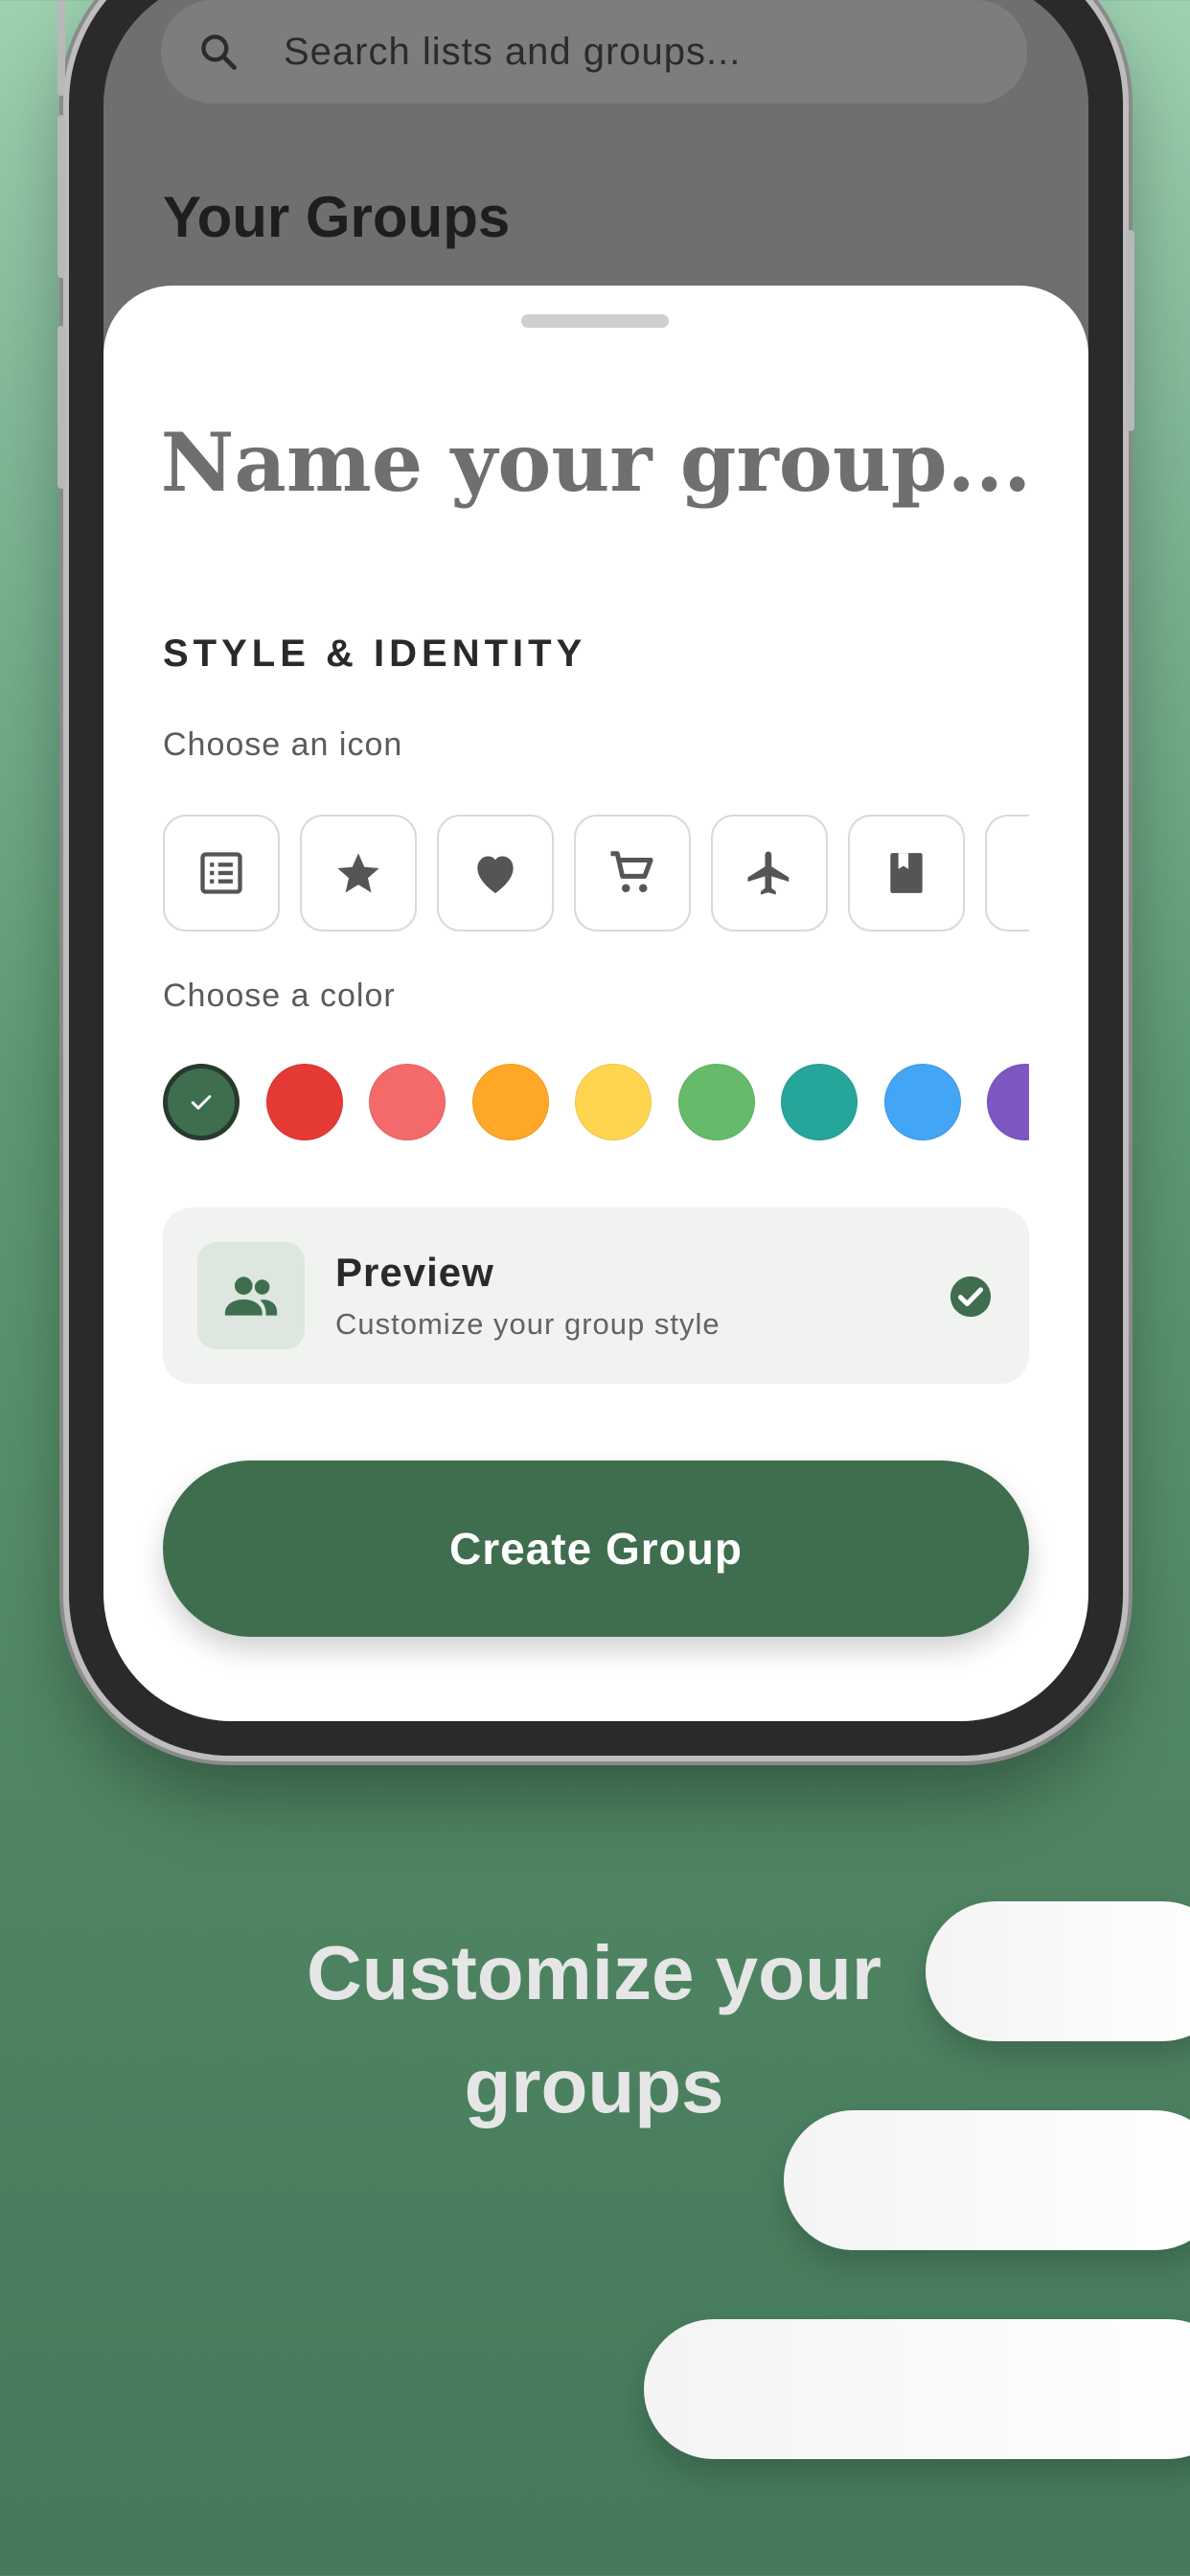  I want to click on icon-option-heart, so click(496, 874).